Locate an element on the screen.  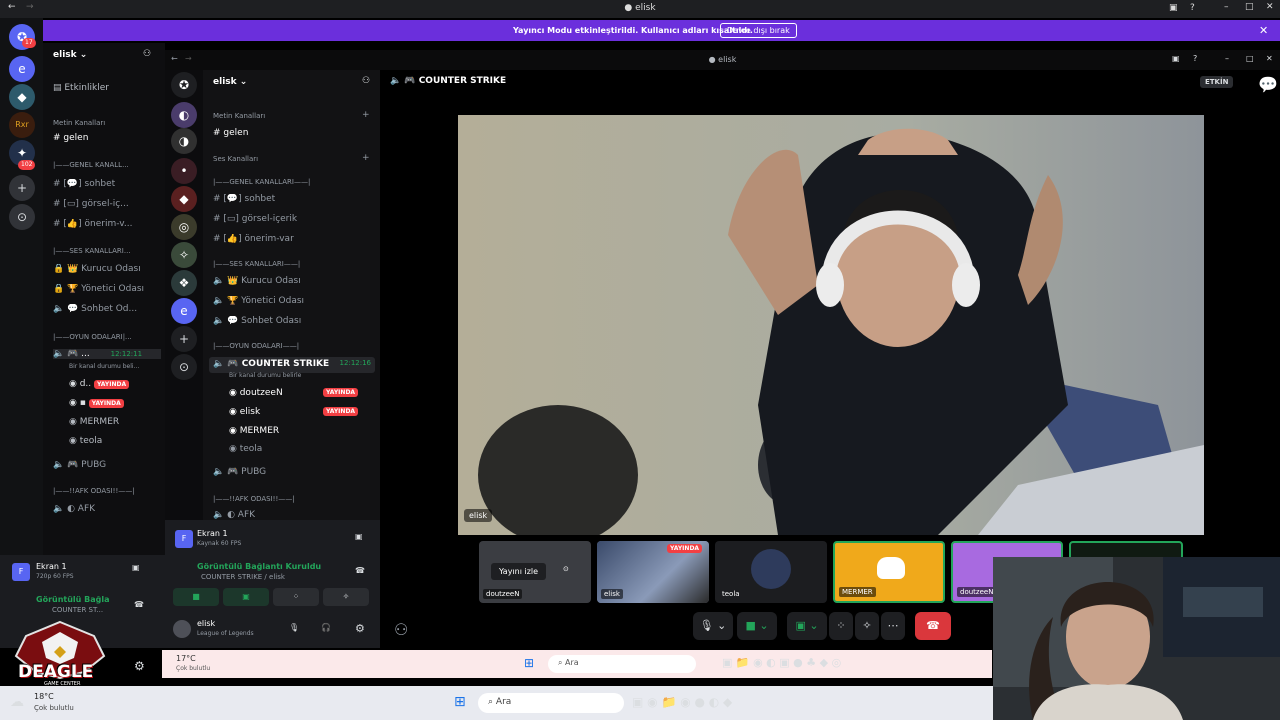
voice-status: Görüntülü Bağlantı Kuruldu is located at coordinates (259, 566).